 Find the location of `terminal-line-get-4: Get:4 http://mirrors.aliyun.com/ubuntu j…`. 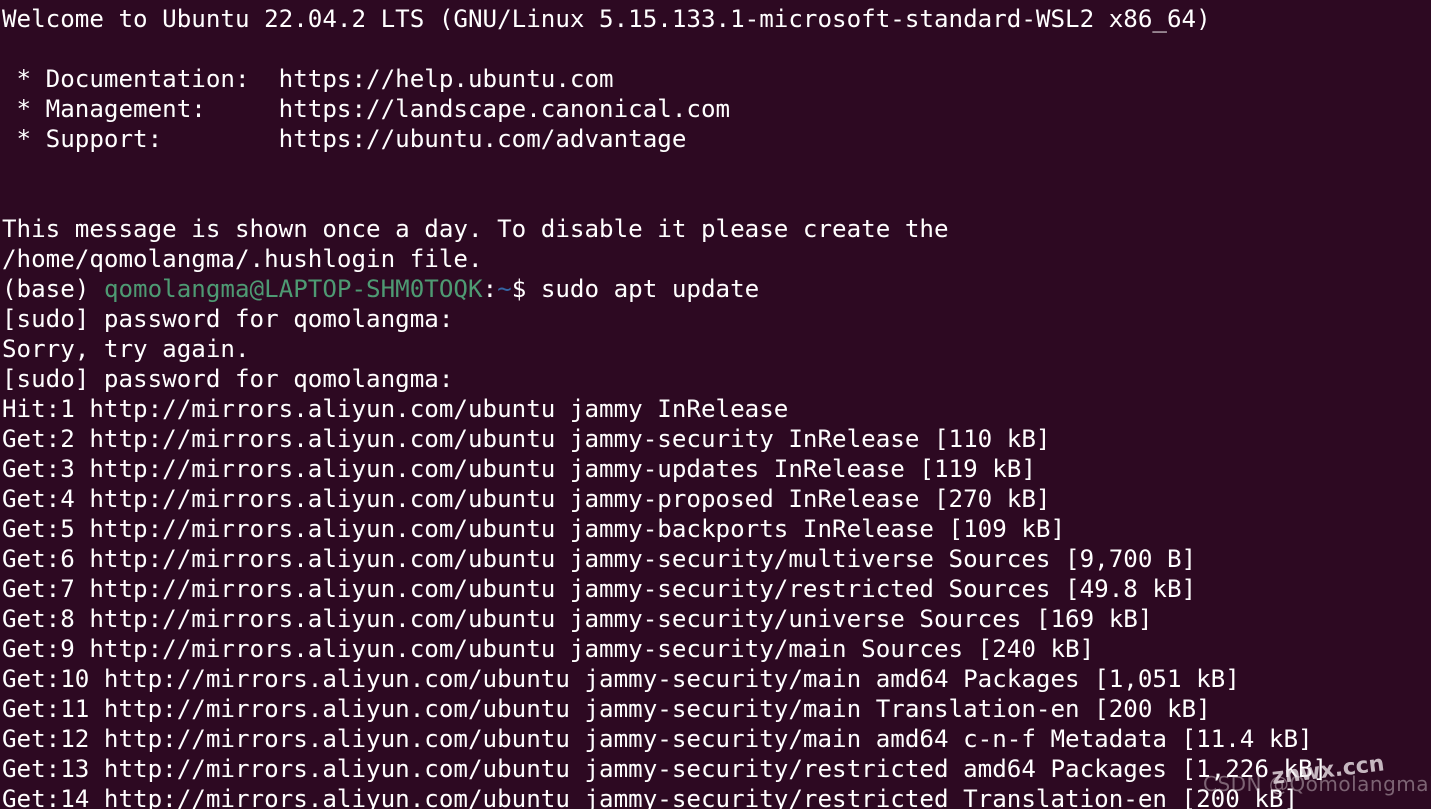

terminal-line-get-4: Get:4 http://mirrors.aliyun.com/ubuntu j… is located at coordinates (526, 499).